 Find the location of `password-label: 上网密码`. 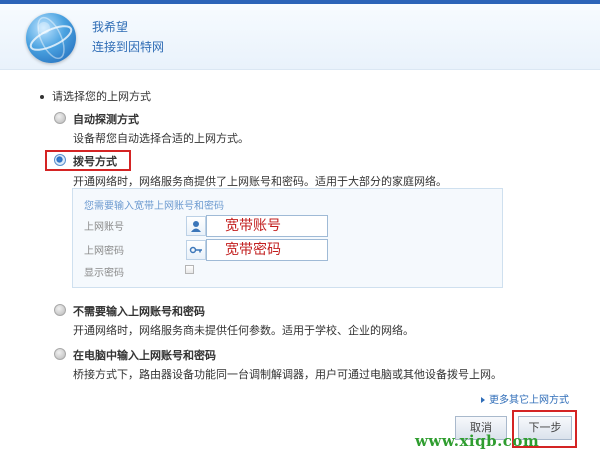

password-label: 上网密码 is located at coordinates (104, 251).